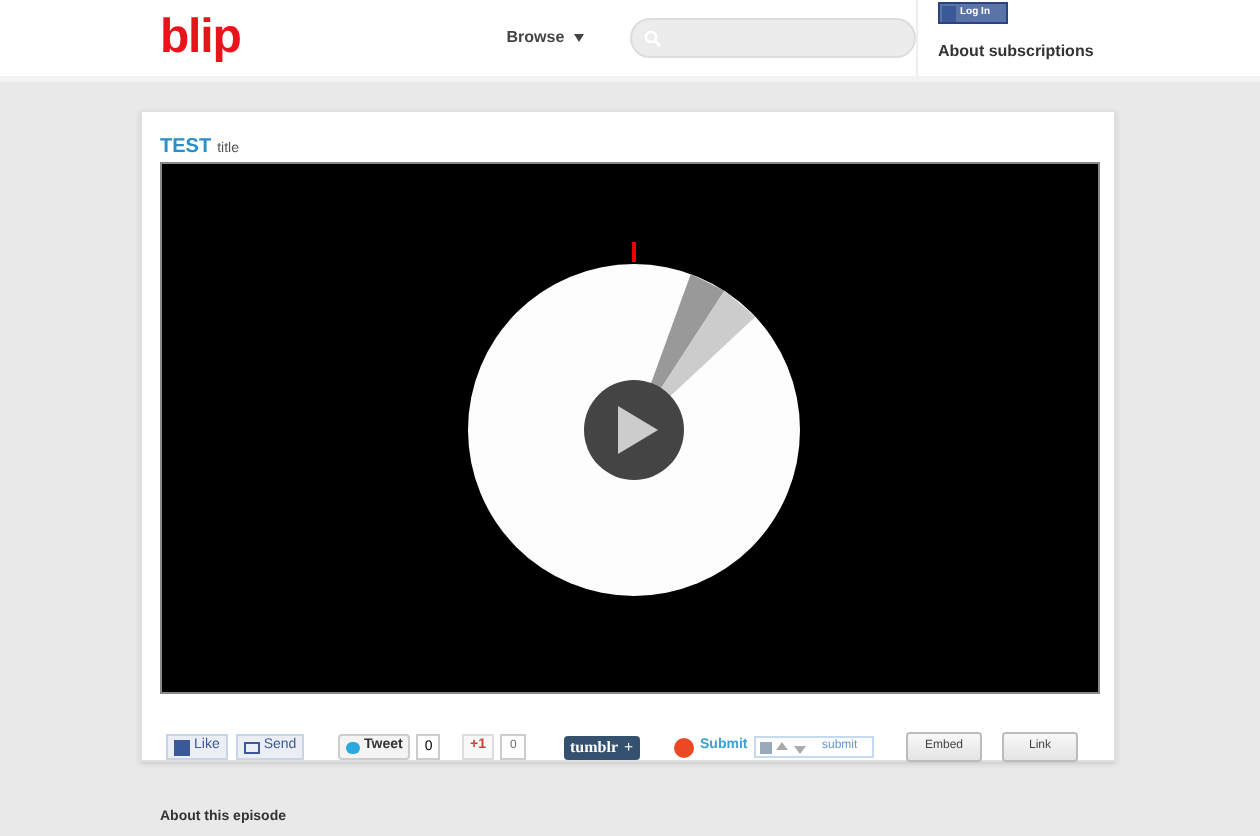 The width and height of the screenshot is (1260, 836). What do you see at coordinates (200, 38) in the screenshot?
I see `blip-logo: blip` at bounding box center [200, 38].